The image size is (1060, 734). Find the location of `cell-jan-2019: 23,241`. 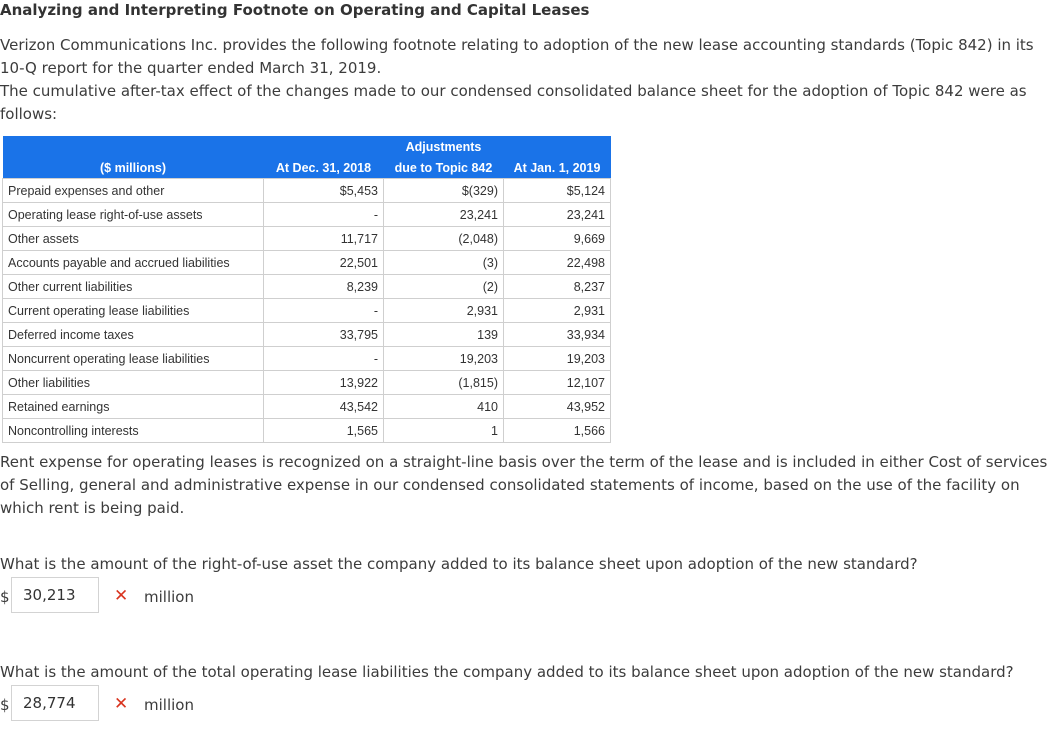

cell-jan-2019: 23,241 is located at coordinates (557, 214).